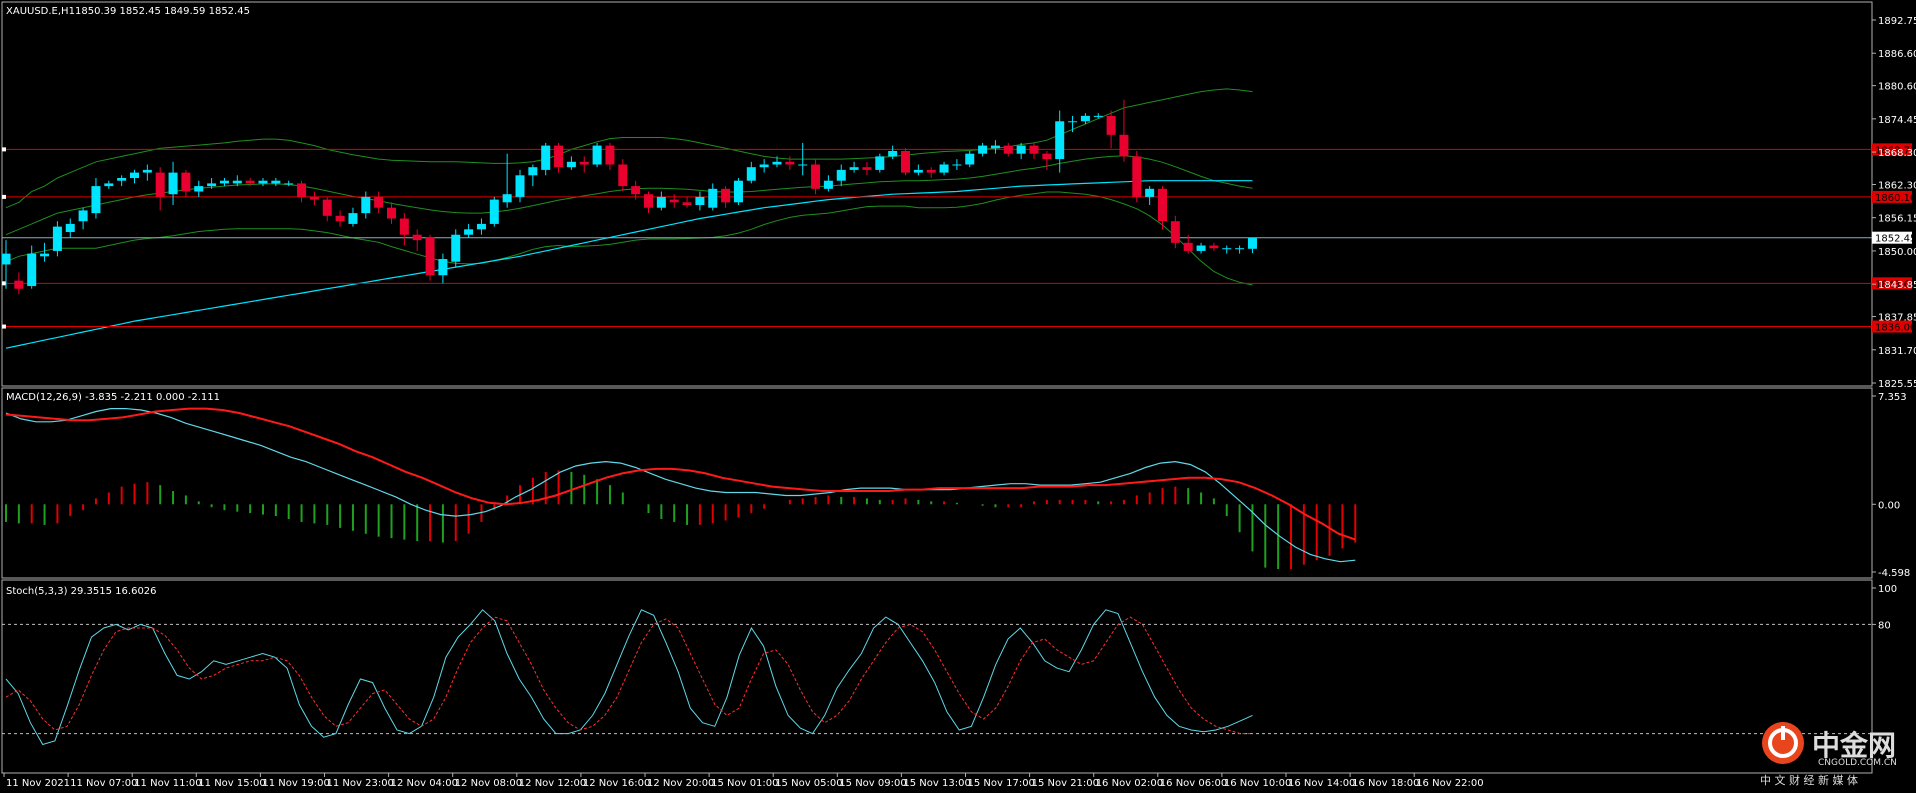 The width and height of the screenshot is (1916, 793). Describe the element at coordinates (81, 591) in the screenshot. I see `stoch-title: Stoch(5,3,3) 29.3515 16.6026` at that location.